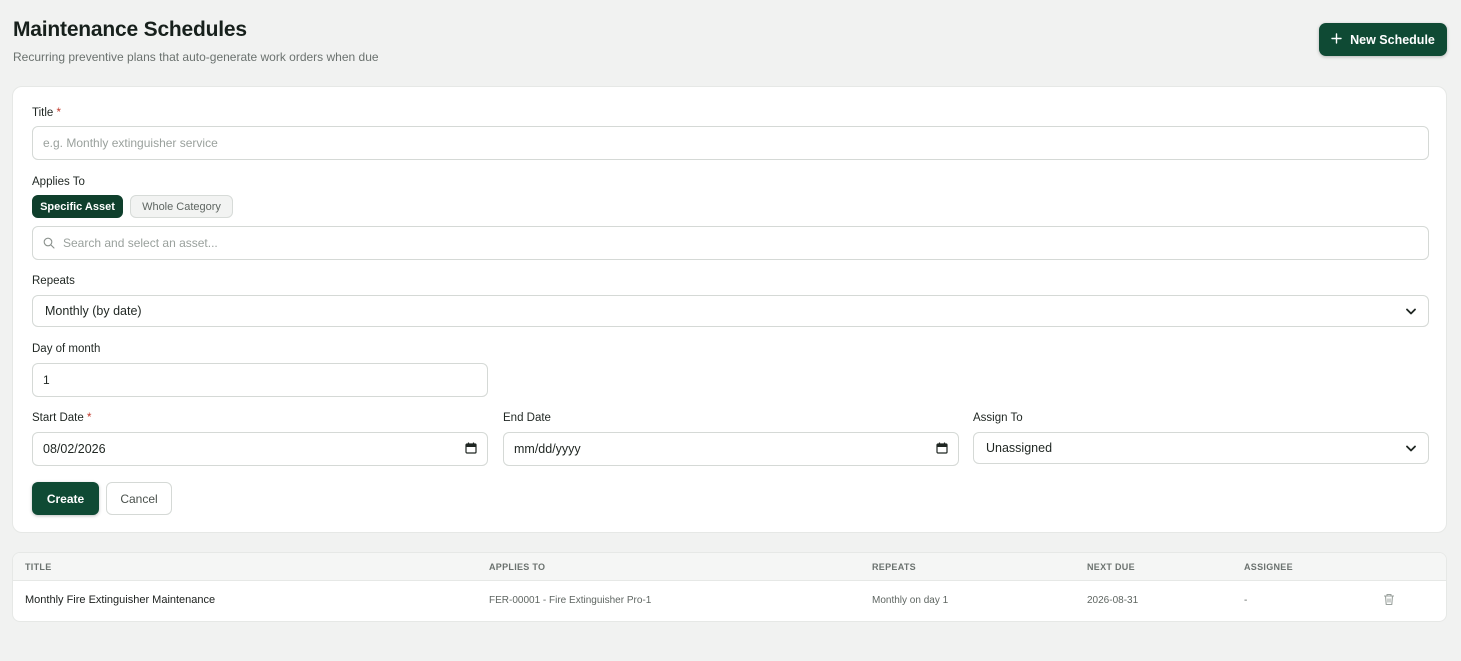 The image size is (1461, 661). What do you see at coordinates (66, 349) in the screenshot?
I see `day-of-month-label: Day of month` at bounding box center [66, 349].